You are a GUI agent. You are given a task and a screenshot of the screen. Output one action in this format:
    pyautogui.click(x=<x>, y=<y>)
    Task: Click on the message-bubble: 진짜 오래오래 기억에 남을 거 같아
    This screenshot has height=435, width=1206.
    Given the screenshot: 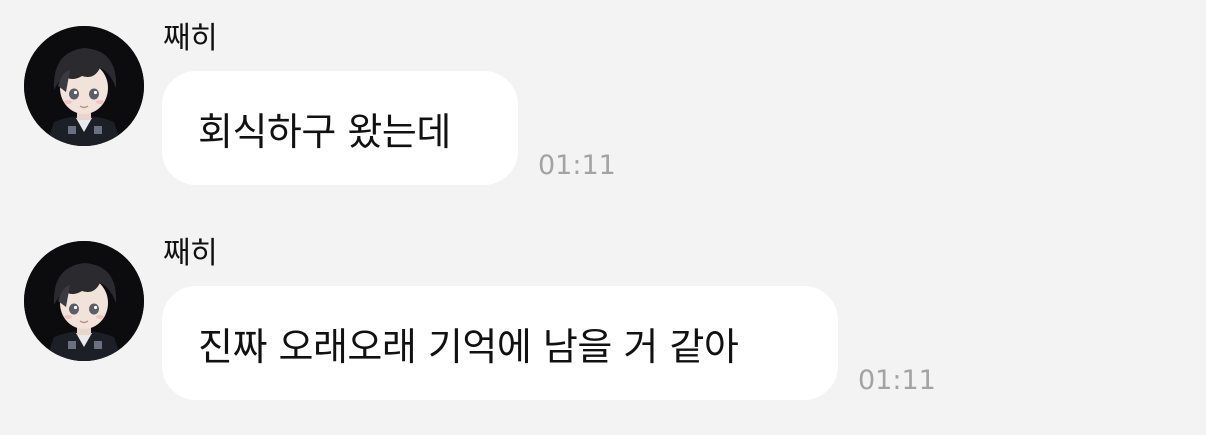 What is the action you would take?
    pyautogui.click(x=500, y=343)
    